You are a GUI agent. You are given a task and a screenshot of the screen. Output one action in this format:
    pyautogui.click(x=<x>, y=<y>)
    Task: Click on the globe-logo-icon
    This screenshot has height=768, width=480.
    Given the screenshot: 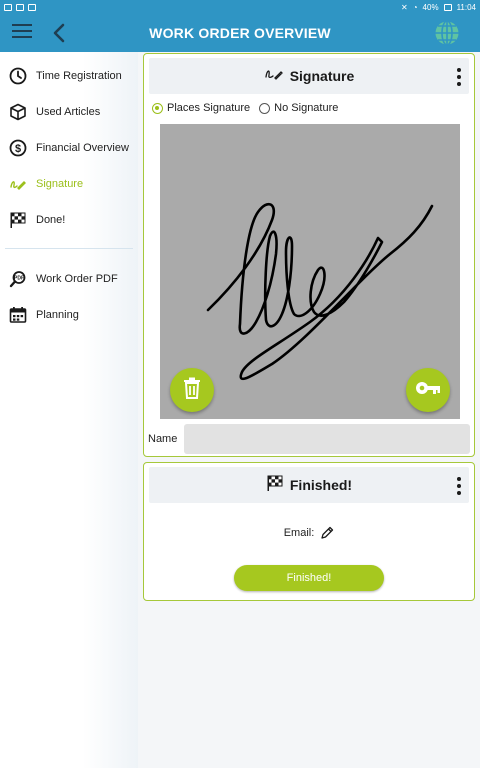 What is the action you would take?
    pyautogui.click(x=447, y=33)
    